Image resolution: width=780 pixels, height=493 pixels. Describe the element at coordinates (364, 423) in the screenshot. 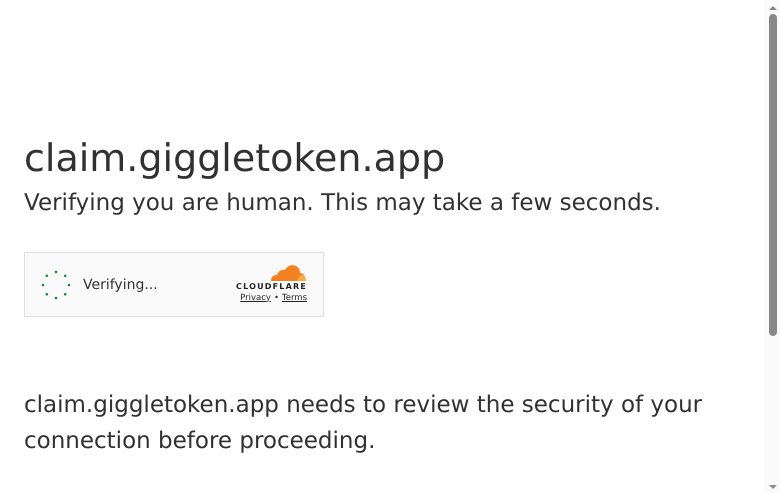

I see `security-message: claim.giggletoken.app needs to review the security of your connection before proceeding.` at that location.